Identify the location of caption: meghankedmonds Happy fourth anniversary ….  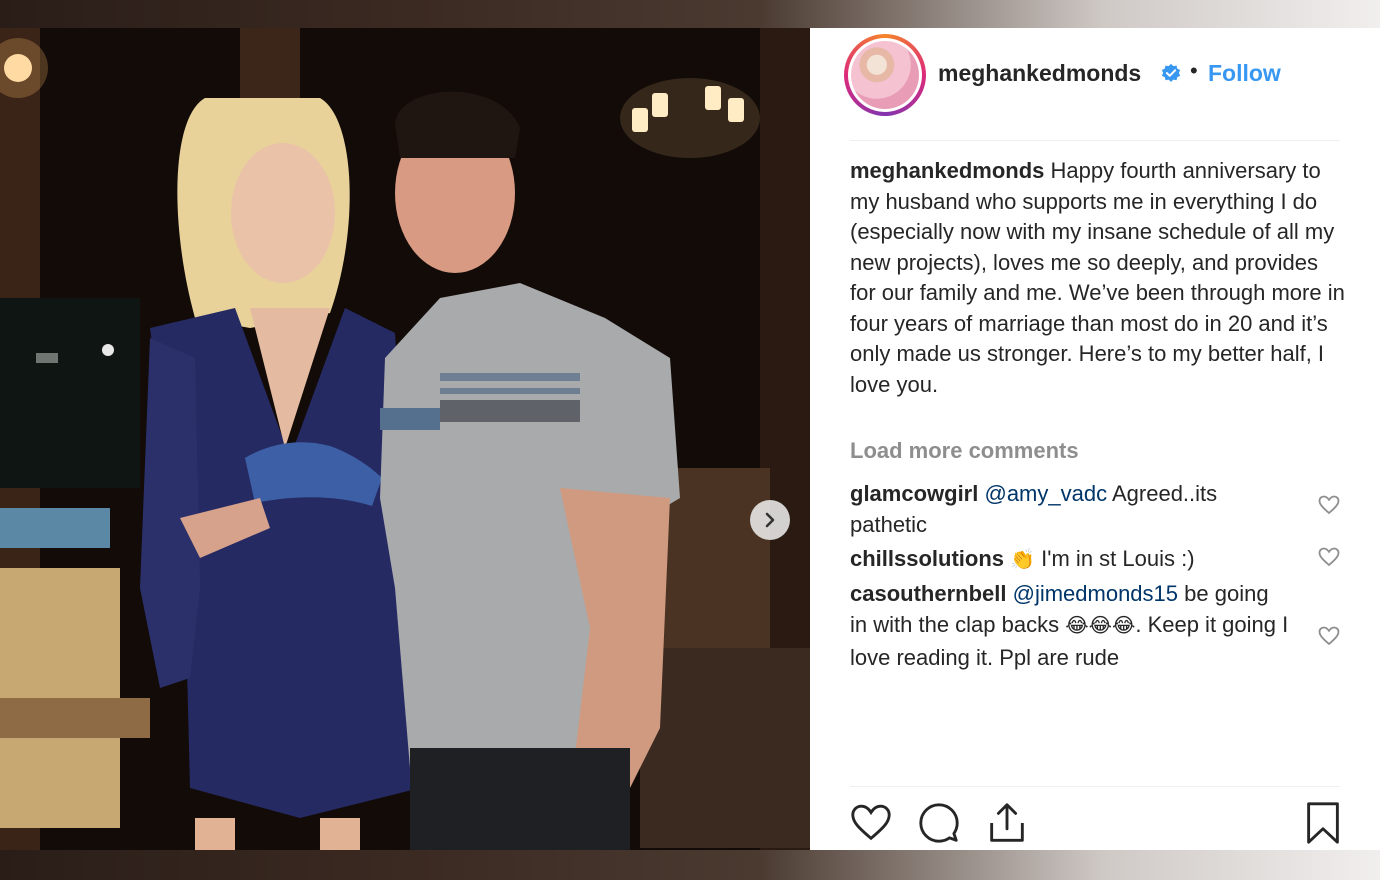
(1100, 278).